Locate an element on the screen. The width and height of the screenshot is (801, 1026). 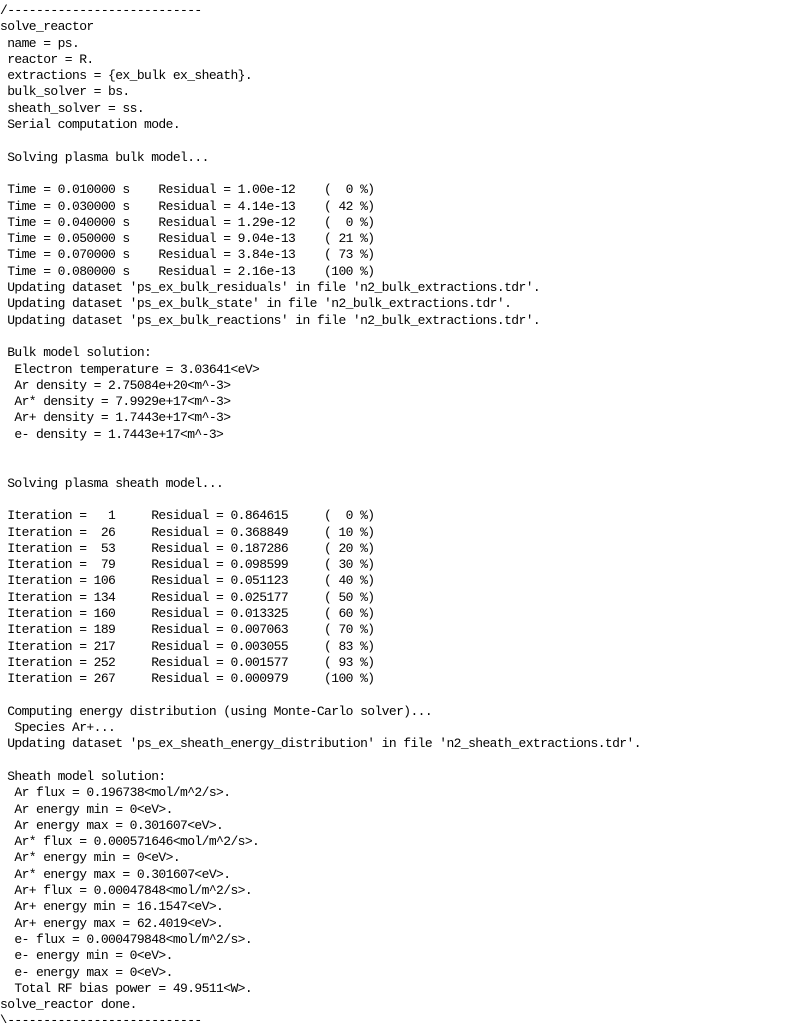
console-line: Ar+ flux = 0.00047848<mol/m^2/s>. is located at coordinates (126, 891).